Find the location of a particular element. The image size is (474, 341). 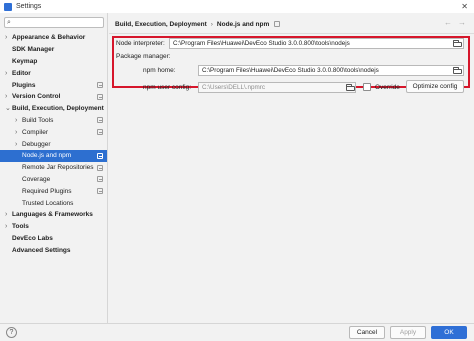

sidebar-item: › Appearance & Behavior is located at coordinates (53, 38).